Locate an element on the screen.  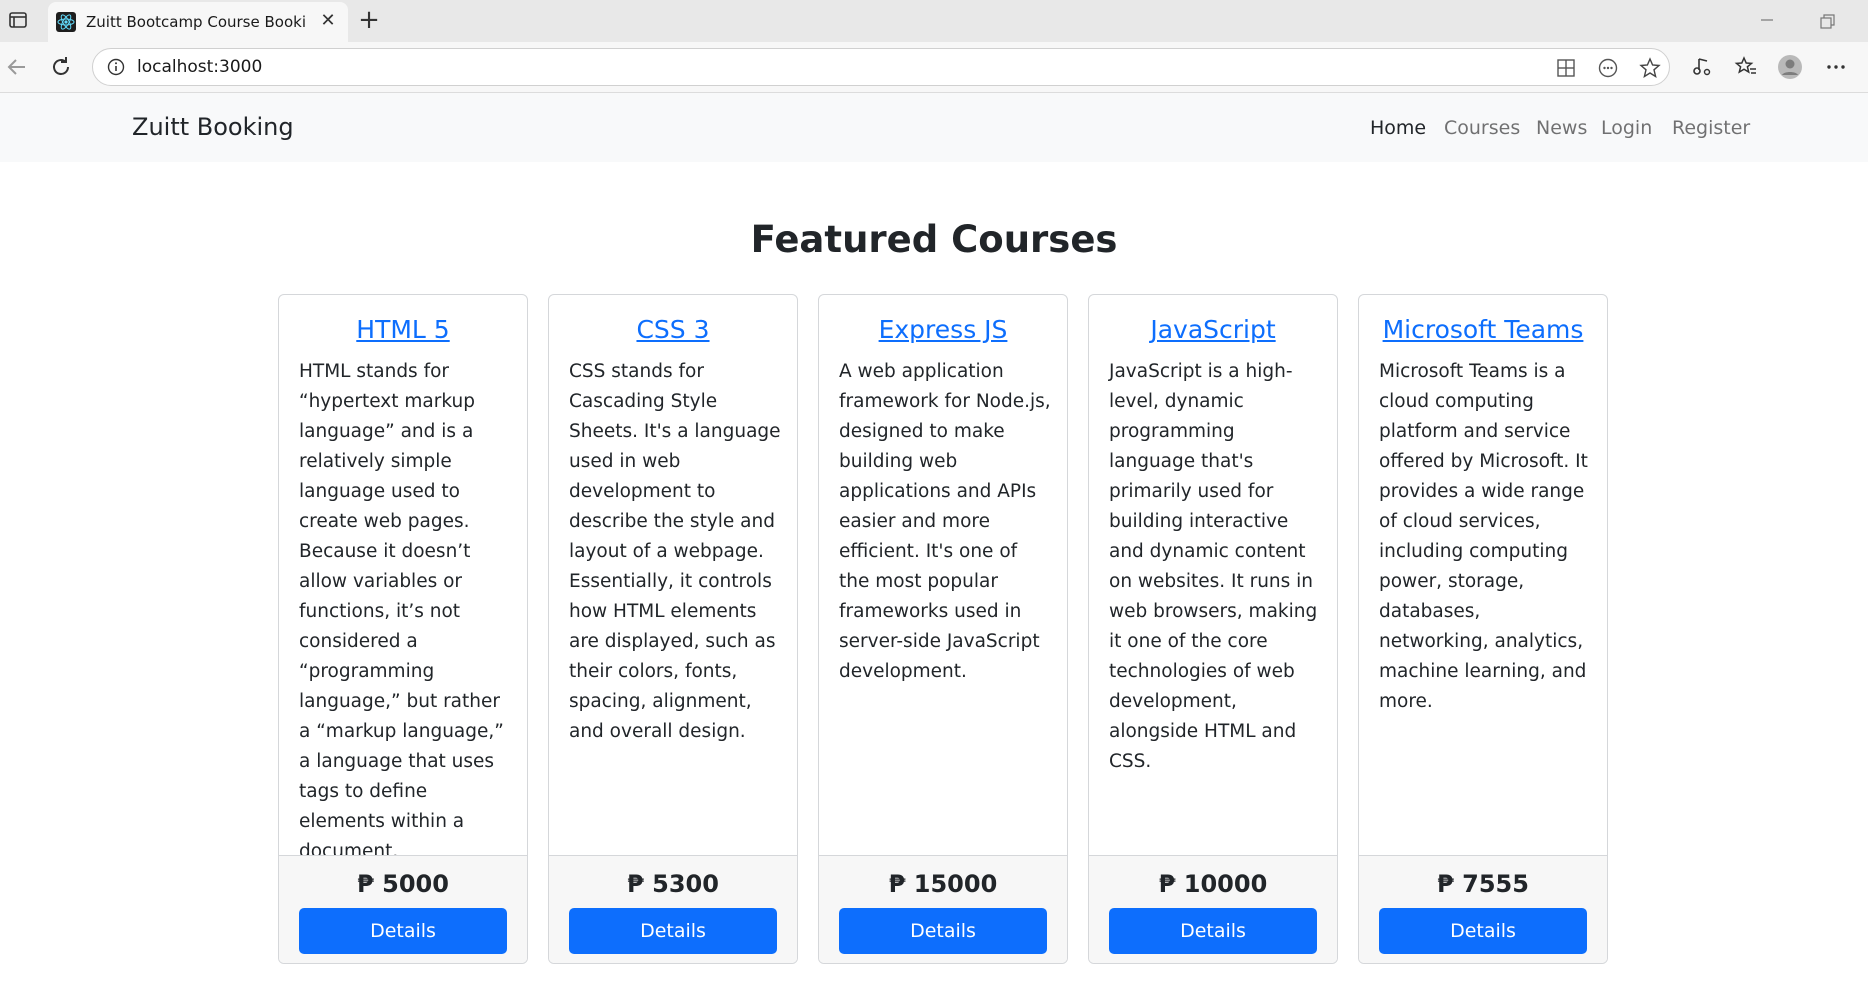
minimize-icon is located at coordinates (1767, 20).